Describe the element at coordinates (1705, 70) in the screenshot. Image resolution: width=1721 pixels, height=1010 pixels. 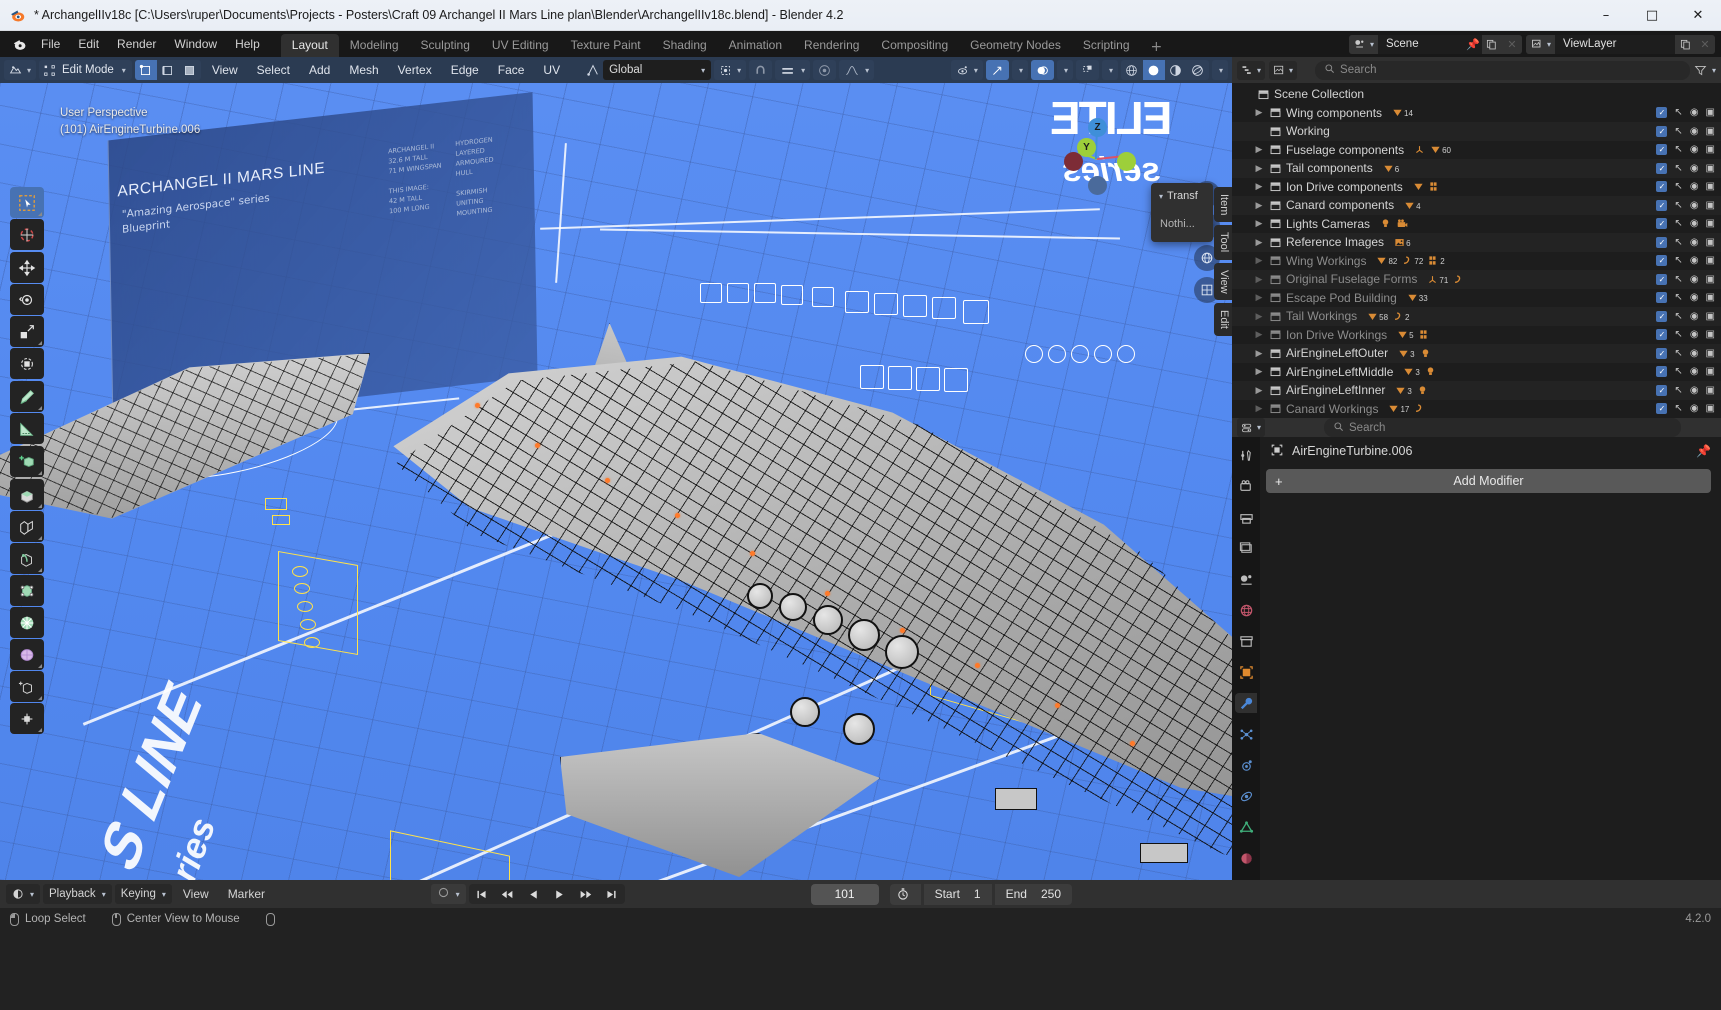
I see `outliner-filter-icon: ▾` at that location.